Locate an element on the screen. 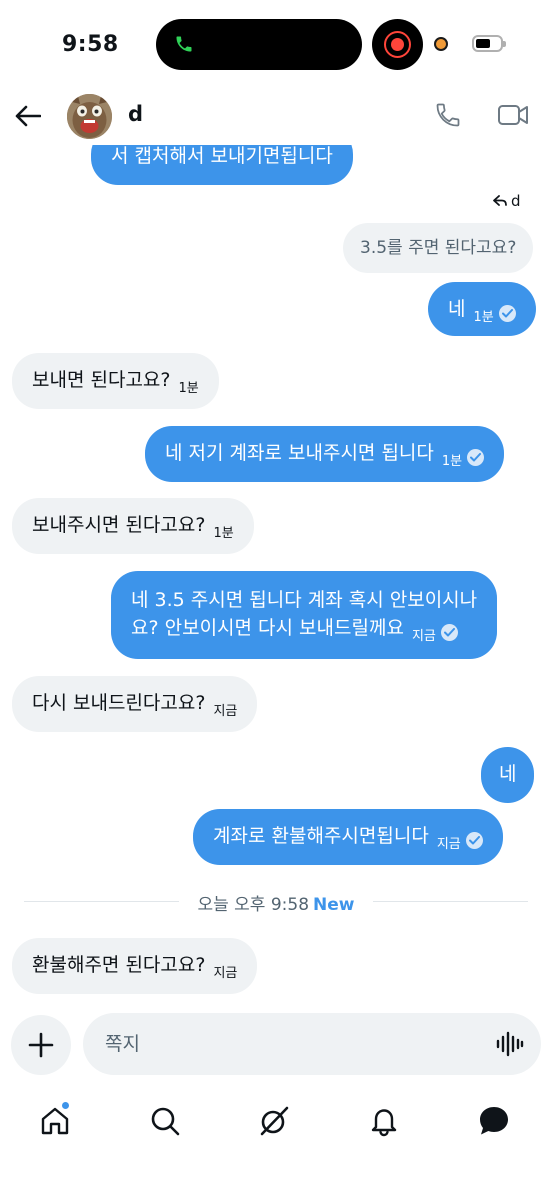 The width and height of the screenshot is (552, 1200). message-bubble-outgoing: 네 is located at coordinates (508, 775).